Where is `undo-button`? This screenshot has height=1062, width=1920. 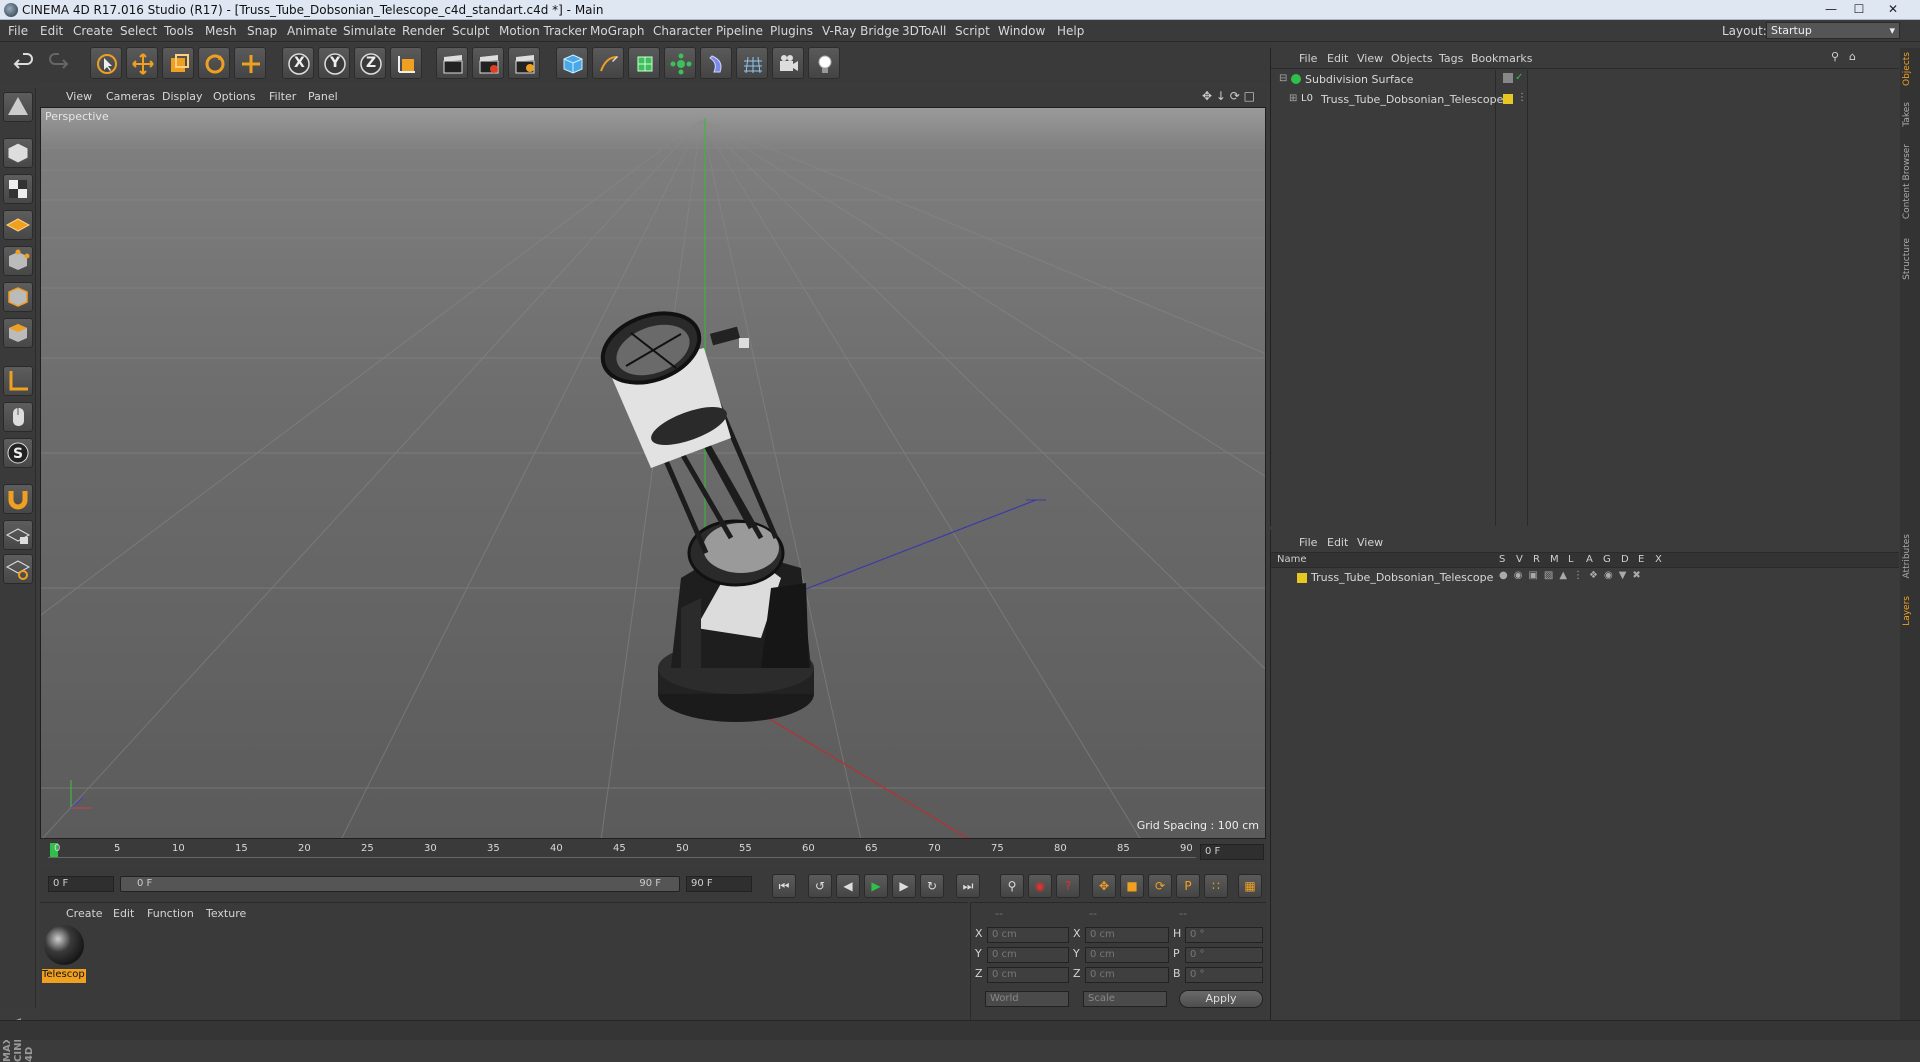 undo-button is located at coordinates (24, 63).